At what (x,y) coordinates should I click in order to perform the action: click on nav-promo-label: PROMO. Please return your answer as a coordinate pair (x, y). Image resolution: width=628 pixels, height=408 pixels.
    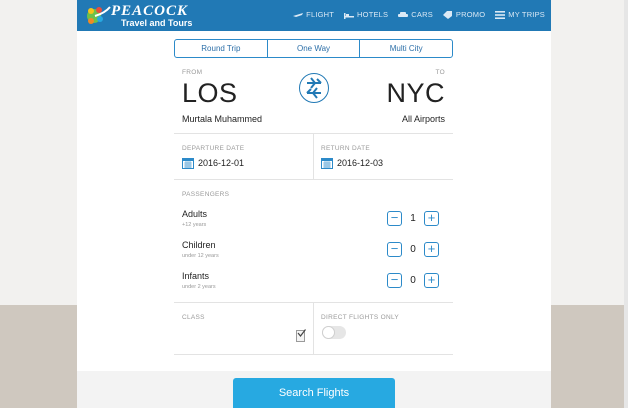
    Looking at the image, I should click on (470, 14).